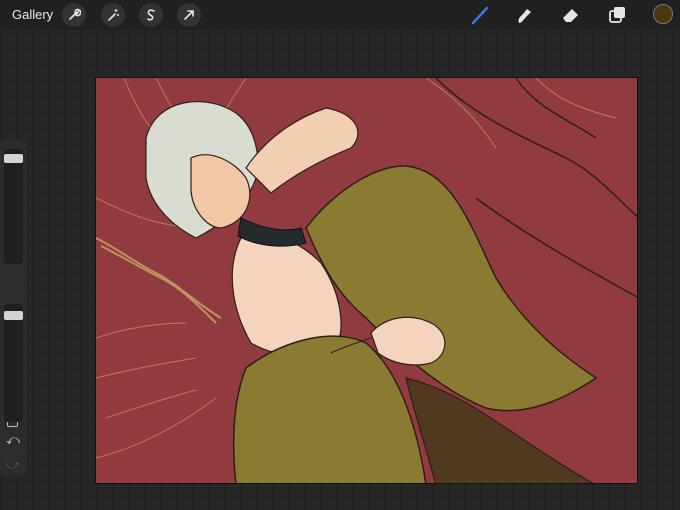  I want to click on gallery-button: Gallery, so click(32, 14).